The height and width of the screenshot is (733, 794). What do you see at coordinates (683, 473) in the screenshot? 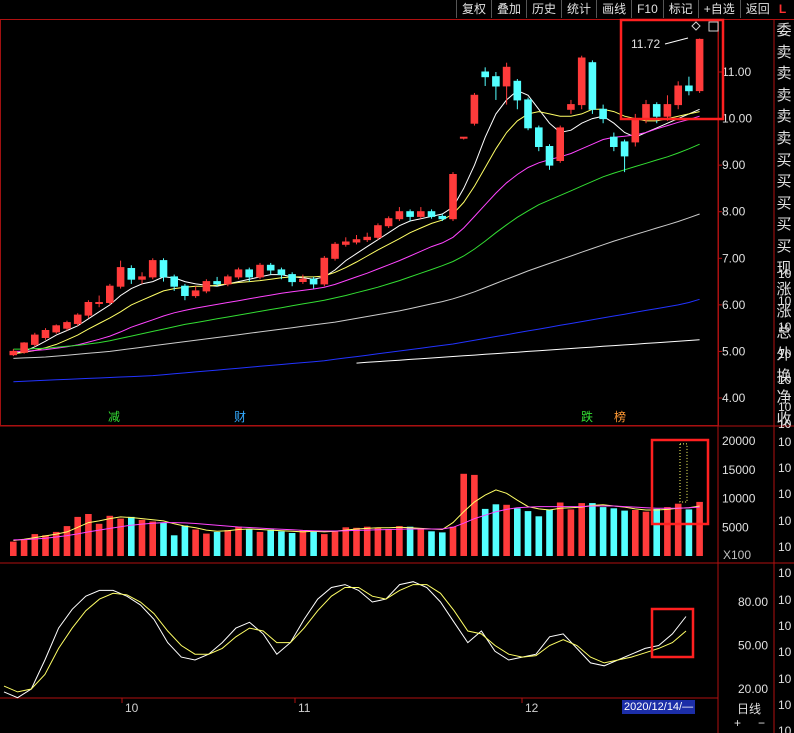
I see `volume-forecast-outline` at bounding box center [683, 473].